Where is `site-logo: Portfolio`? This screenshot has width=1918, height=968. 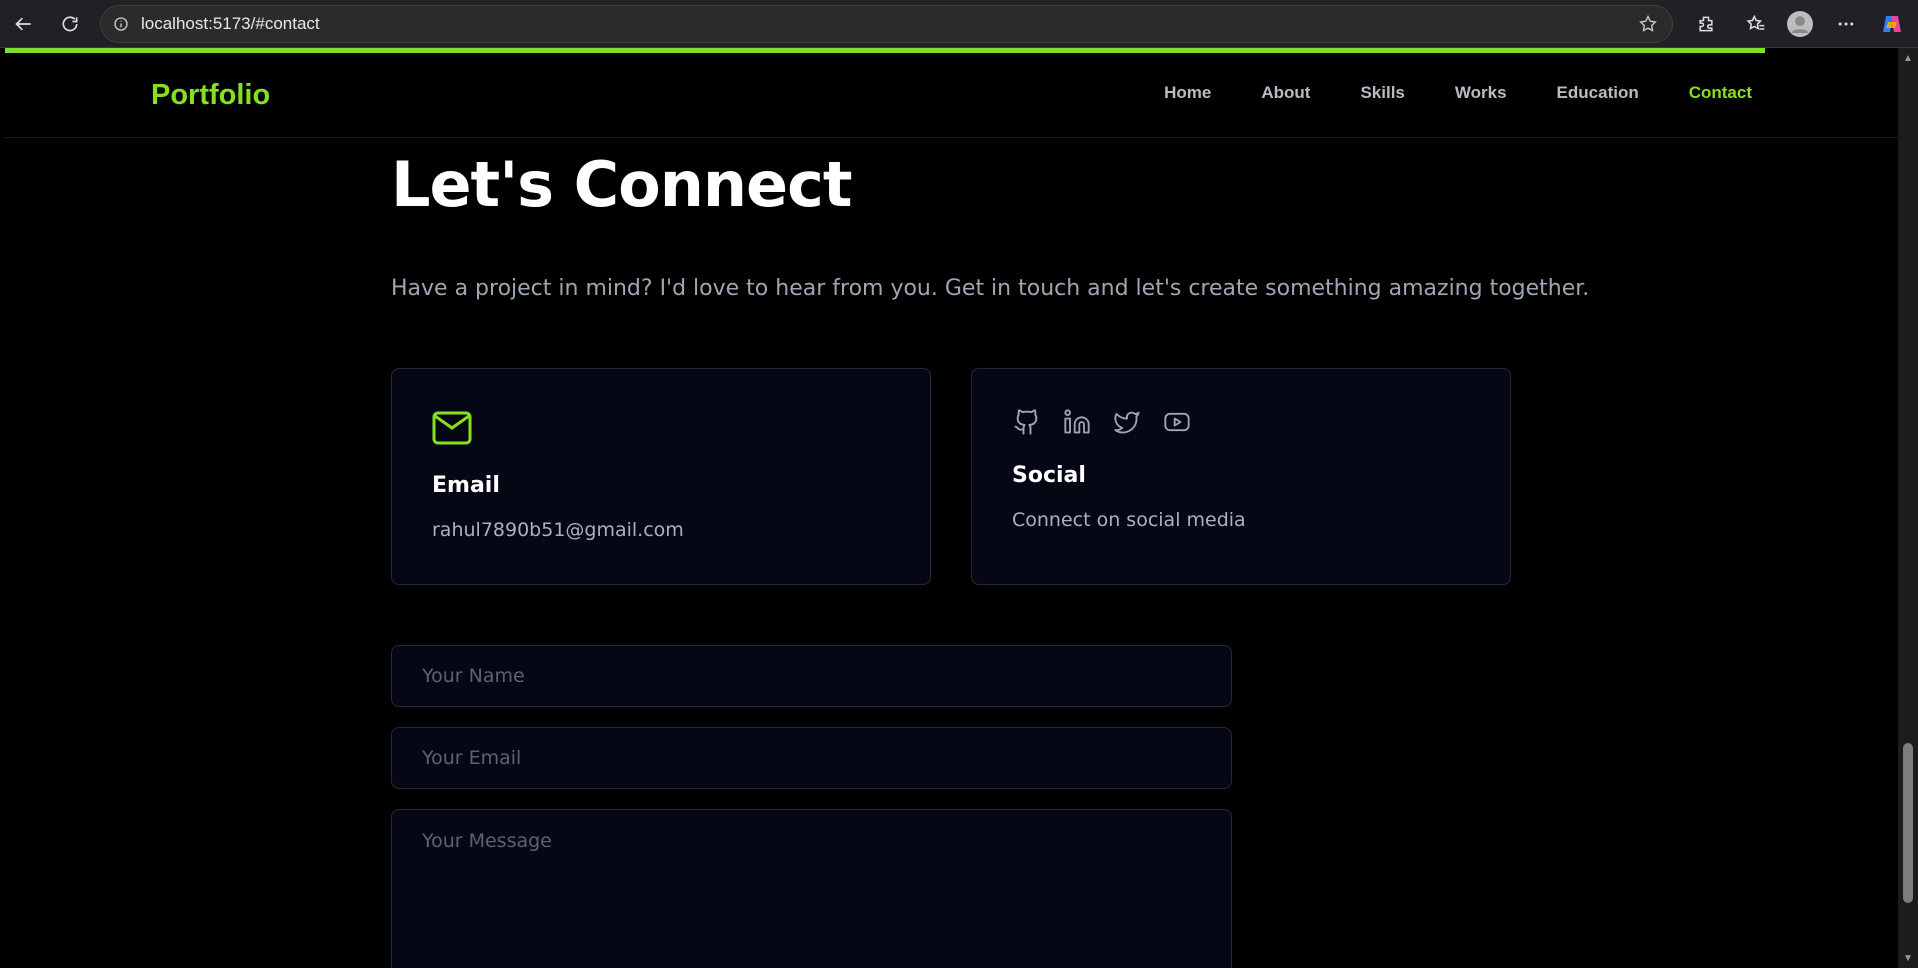
site-logo: Portfolio is located at coordinates (210, 95).